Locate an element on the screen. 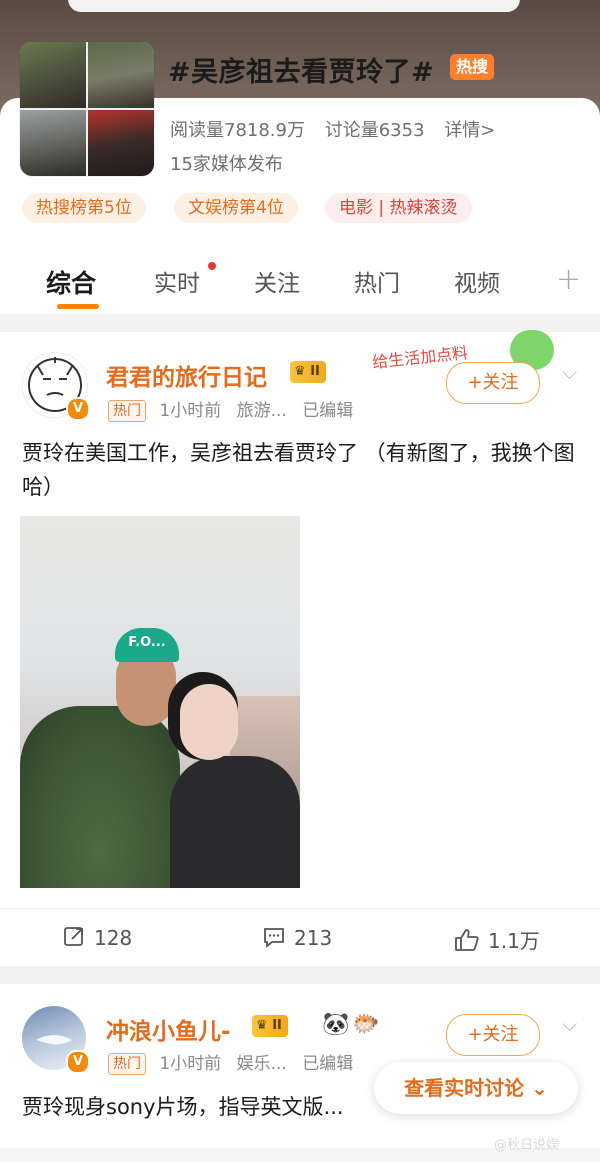 The width and height of the screenshot is (600, 1162). post-meta: 热门 1小时前 旅游... 已编辑 is located at coordinates (235, 409).